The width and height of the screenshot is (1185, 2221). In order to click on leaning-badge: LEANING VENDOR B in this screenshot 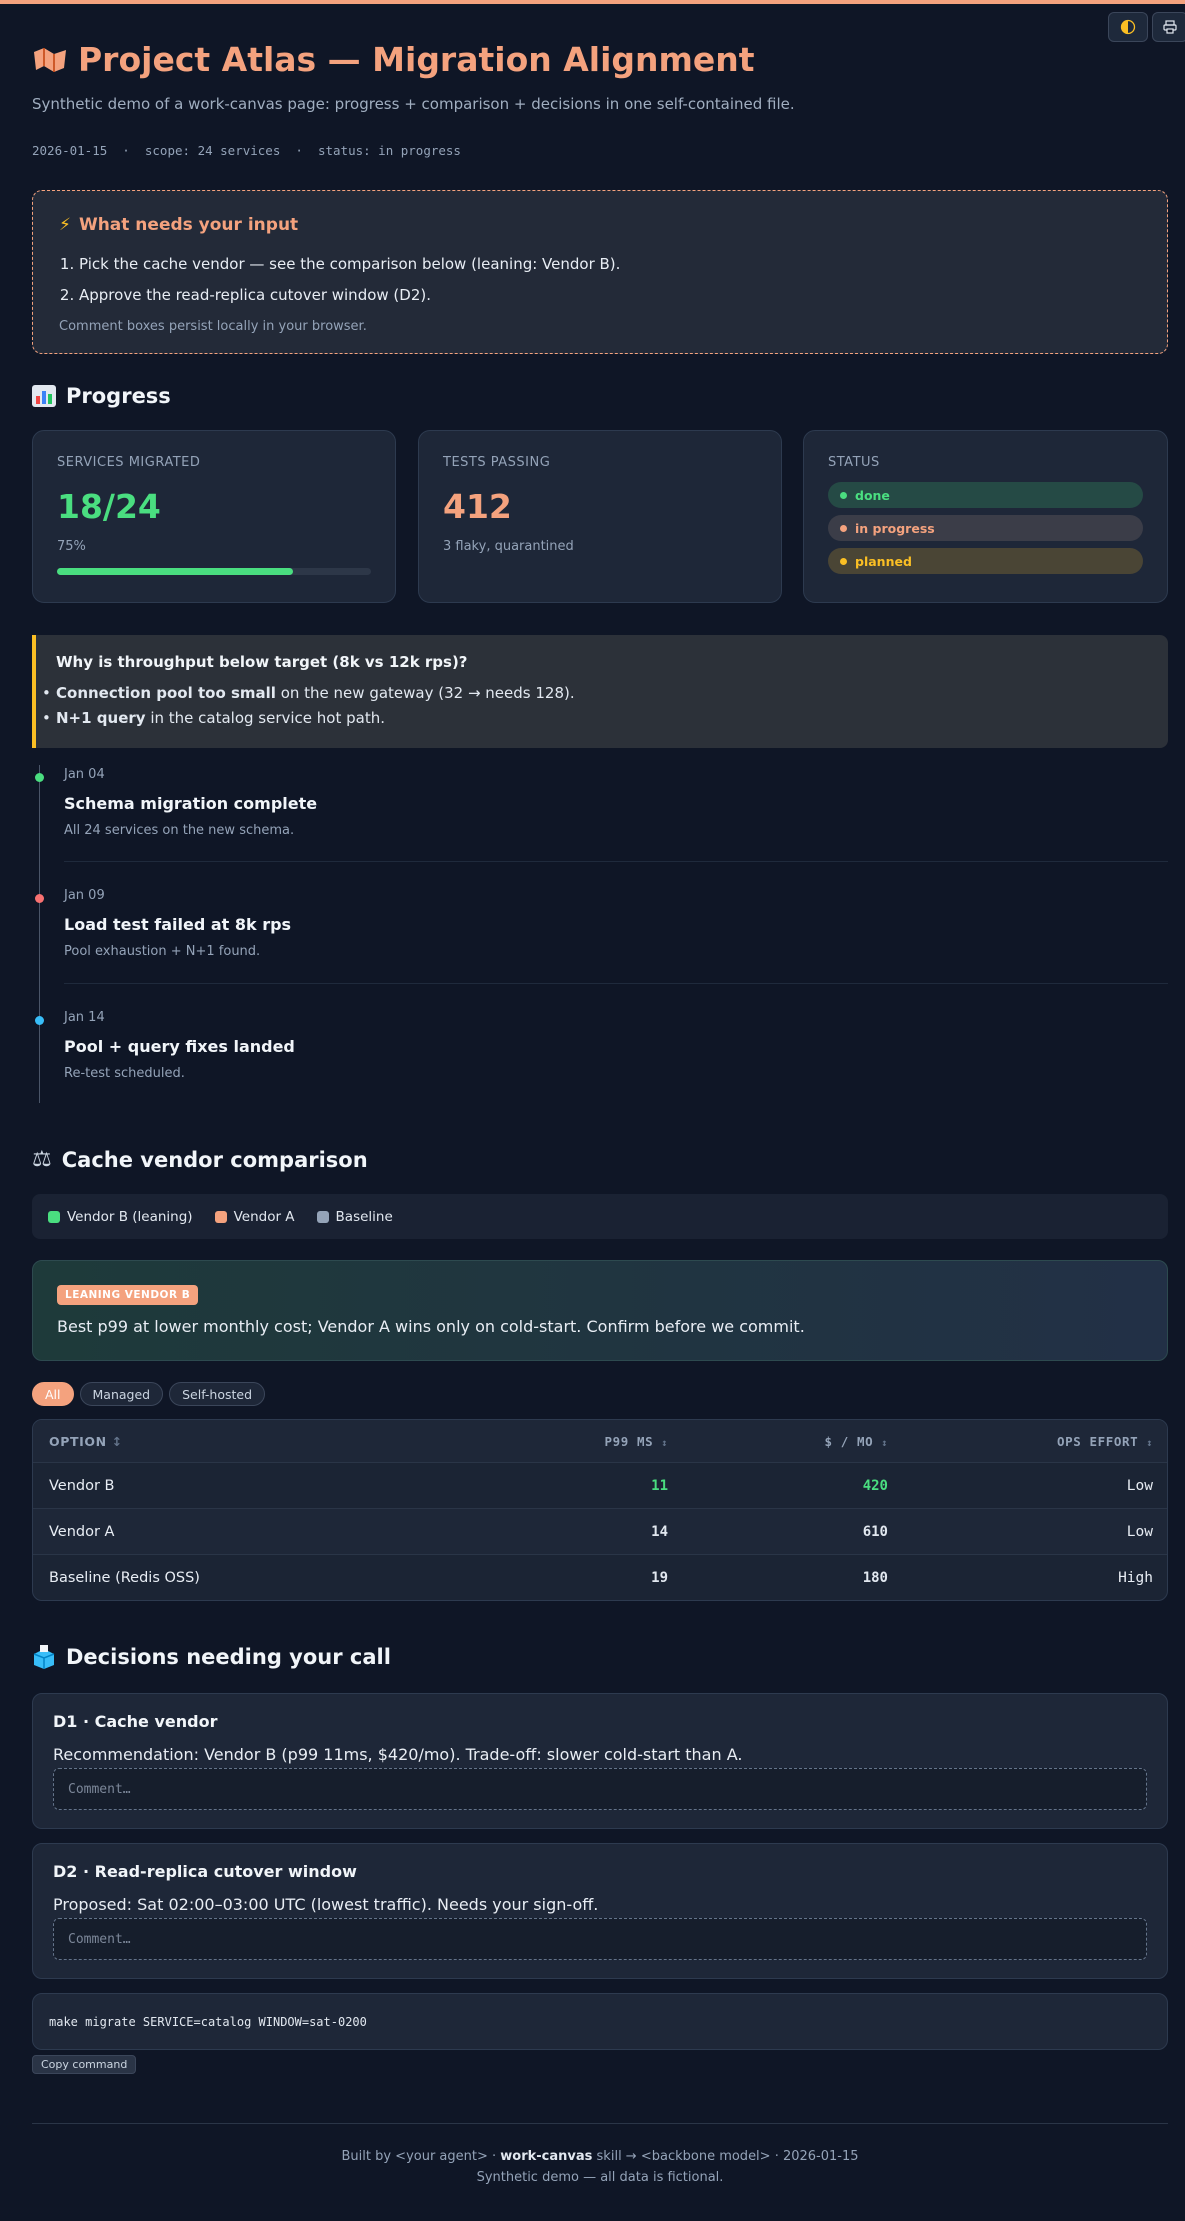, I will do `click(128, 1295)`.